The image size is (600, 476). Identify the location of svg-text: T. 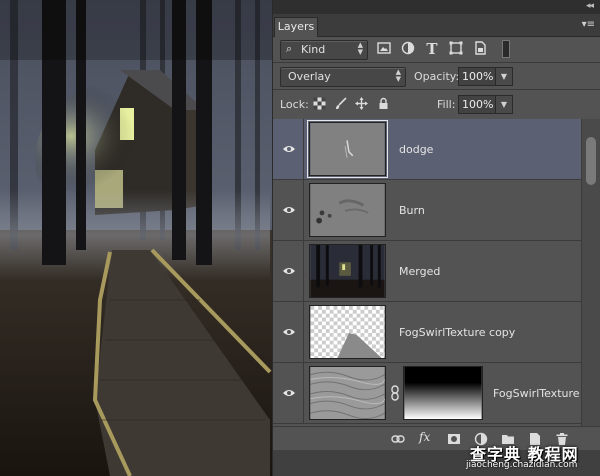
(432, 48).